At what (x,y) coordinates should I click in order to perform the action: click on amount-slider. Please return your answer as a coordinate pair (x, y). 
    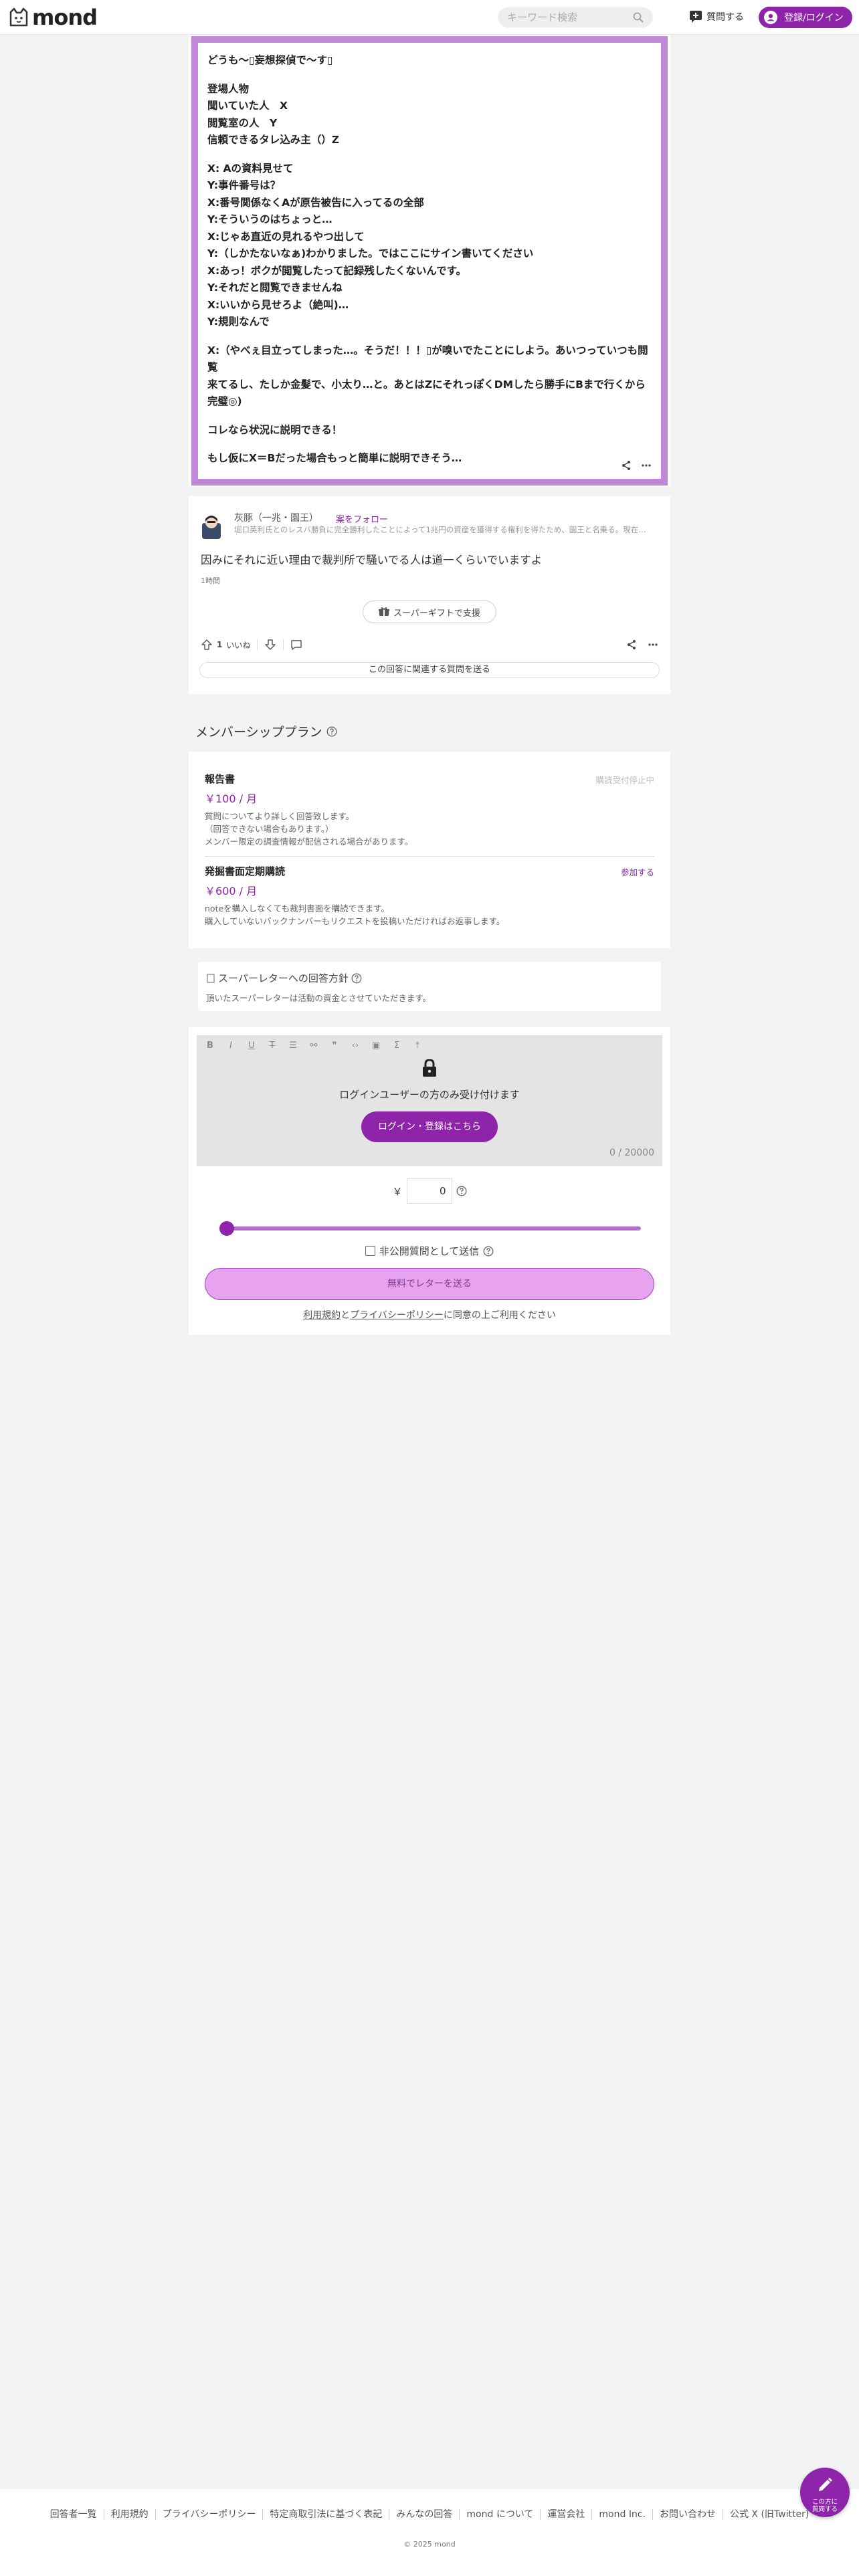
    Looking at the image, I should click on (430, 1228).